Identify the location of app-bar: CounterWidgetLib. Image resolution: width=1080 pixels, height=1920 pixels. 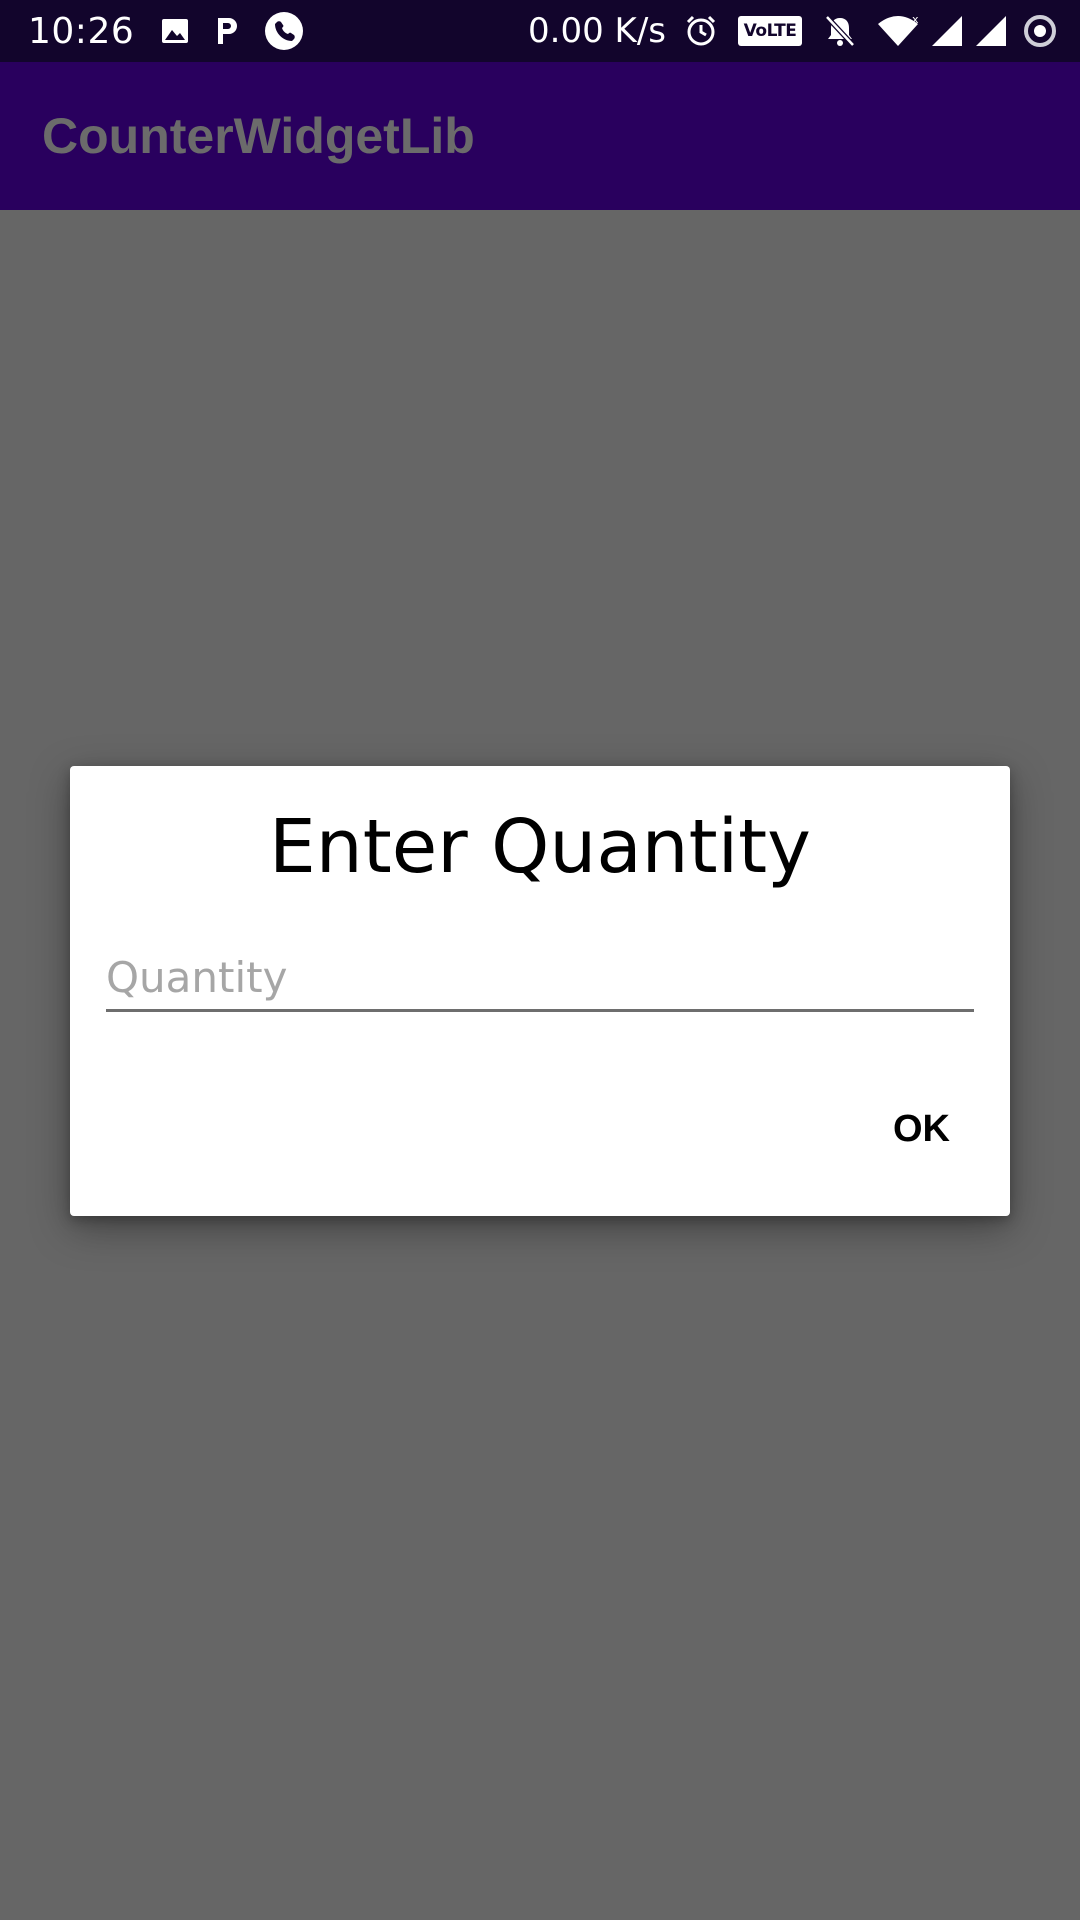
(540, 136).